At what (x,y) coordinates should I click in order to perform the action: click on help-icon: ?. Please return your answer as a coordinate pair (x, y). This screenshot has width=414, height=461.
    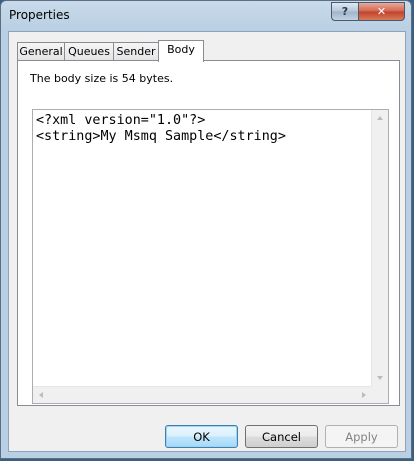
    Looking at the image, I should click on (345, 11).